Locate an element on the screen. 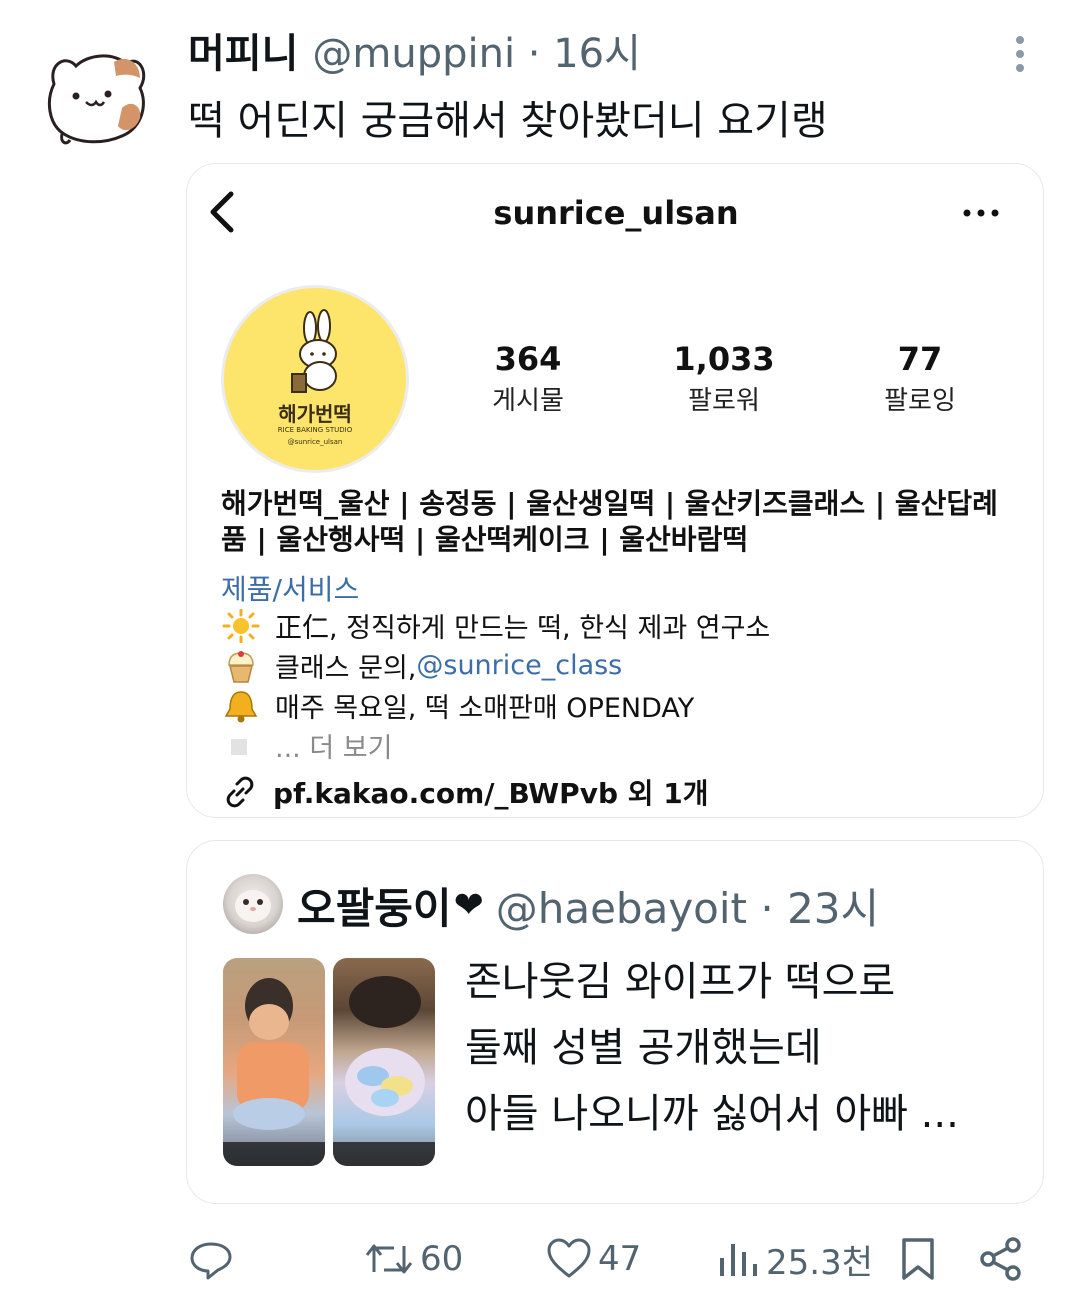 This screenshot has width=1080, height=1306. bell-icon is located at coordinates (241, 706).